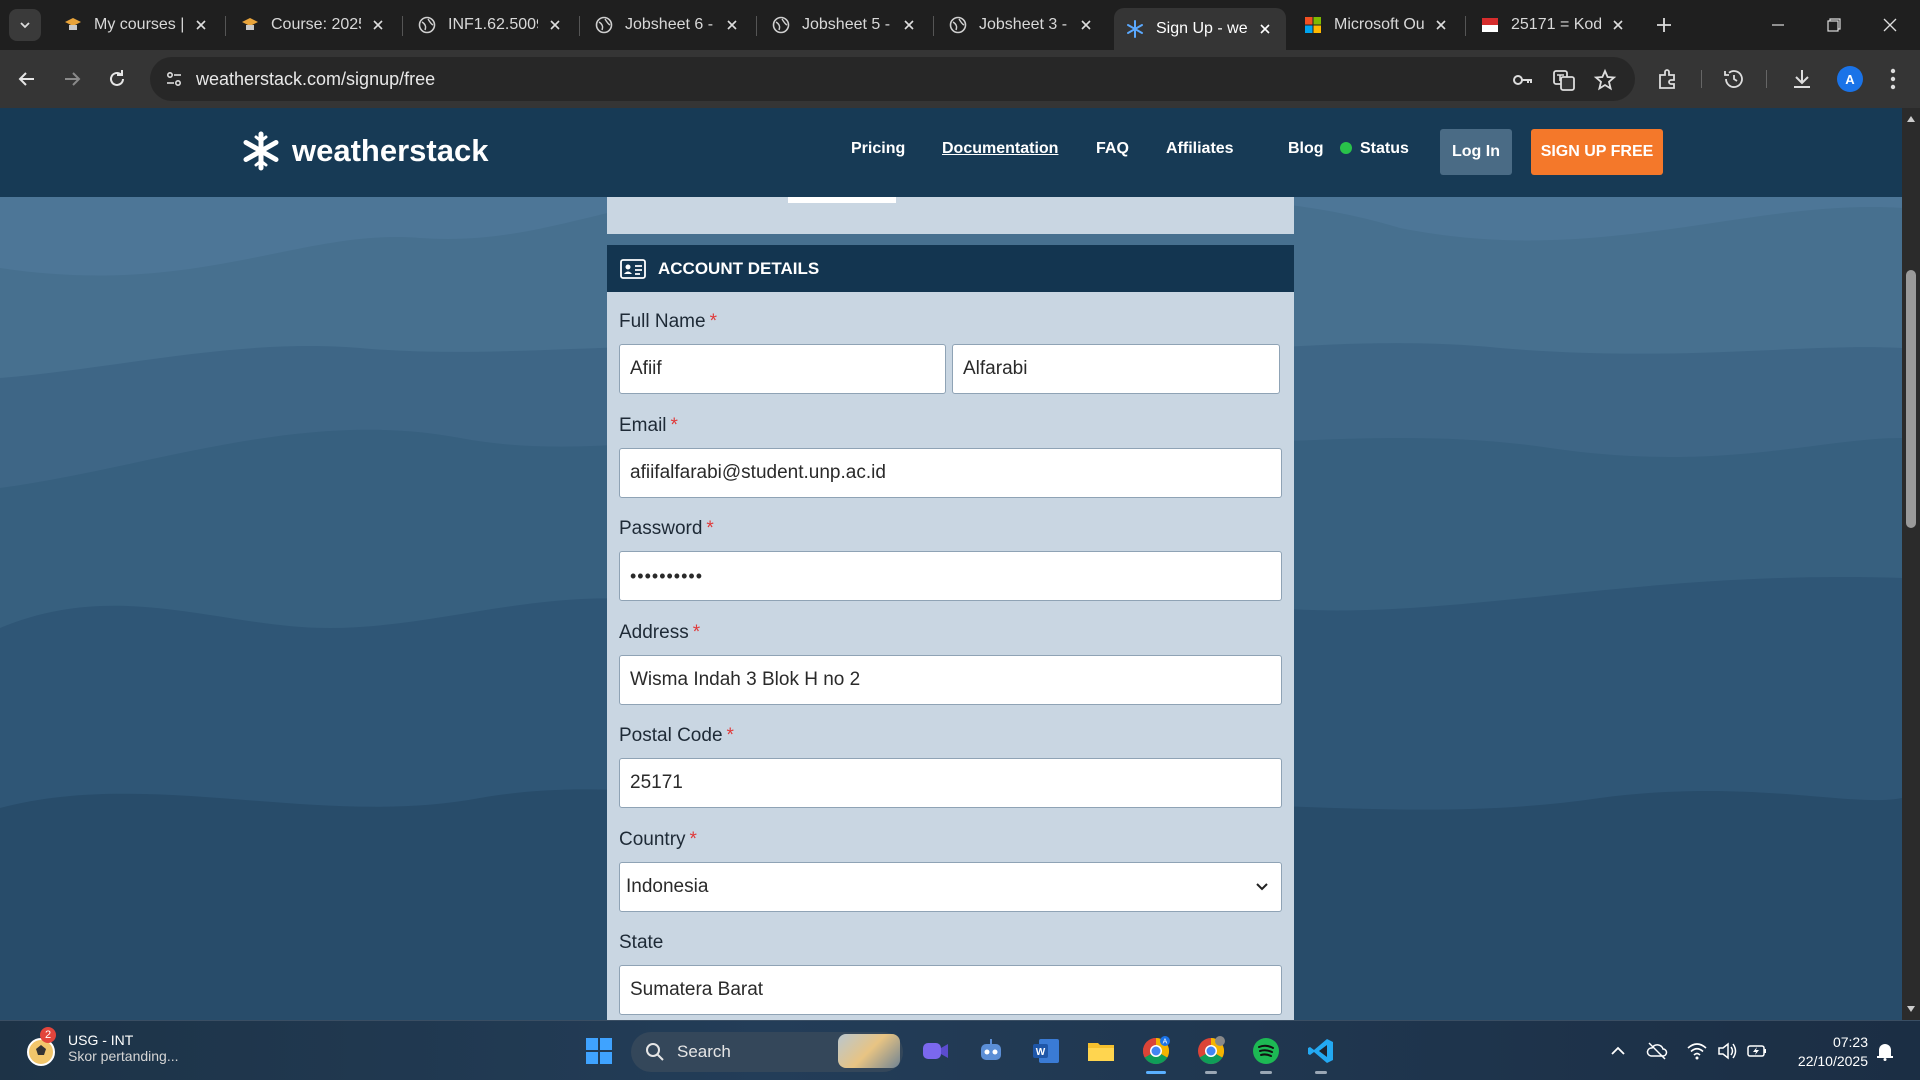 The width and height of the screenshot is (1920, 1080). I want to click on browser-tab-jobsheet-3: Jobsheet 3 - I, so click(1022, 25).